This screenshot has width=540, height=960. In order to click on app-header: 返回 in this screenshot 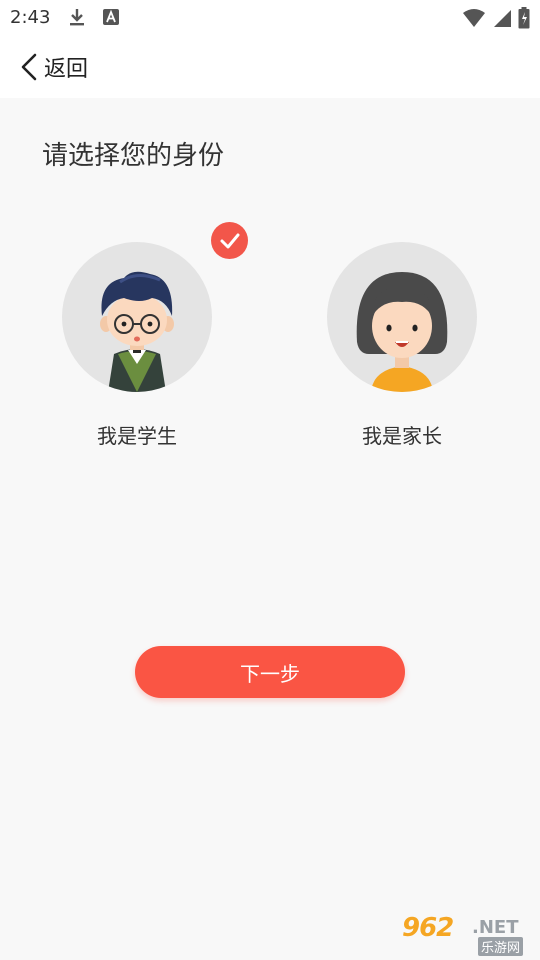, I will do `click(270, 67)`.